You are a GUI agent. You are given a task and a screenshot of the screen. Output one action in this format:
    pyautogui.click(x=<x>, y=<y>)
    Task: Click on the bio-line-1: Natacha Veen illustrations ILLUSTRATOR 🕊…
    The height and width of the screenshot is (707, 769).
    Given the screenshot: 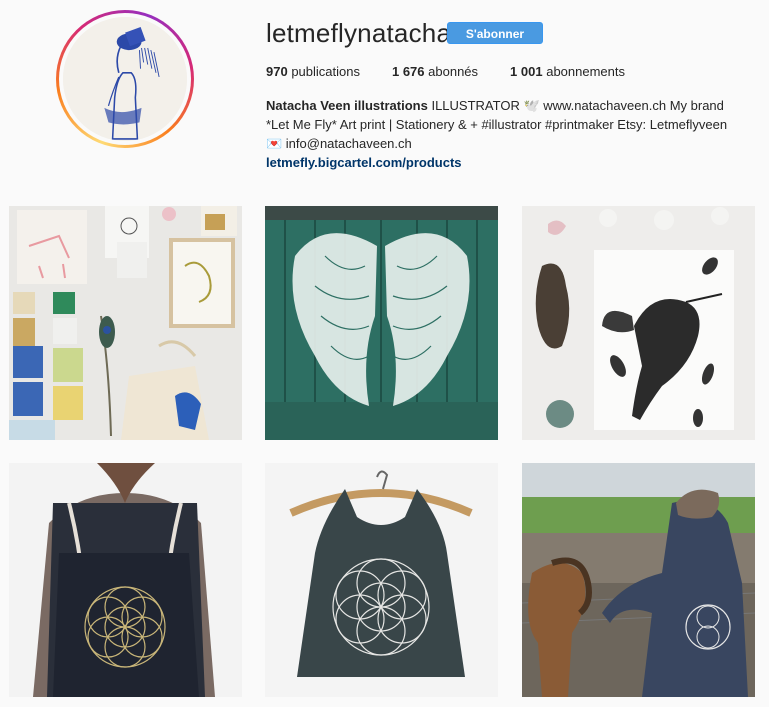 What is the action you would take?
    pyautogui.click(x=513, y=105)
    